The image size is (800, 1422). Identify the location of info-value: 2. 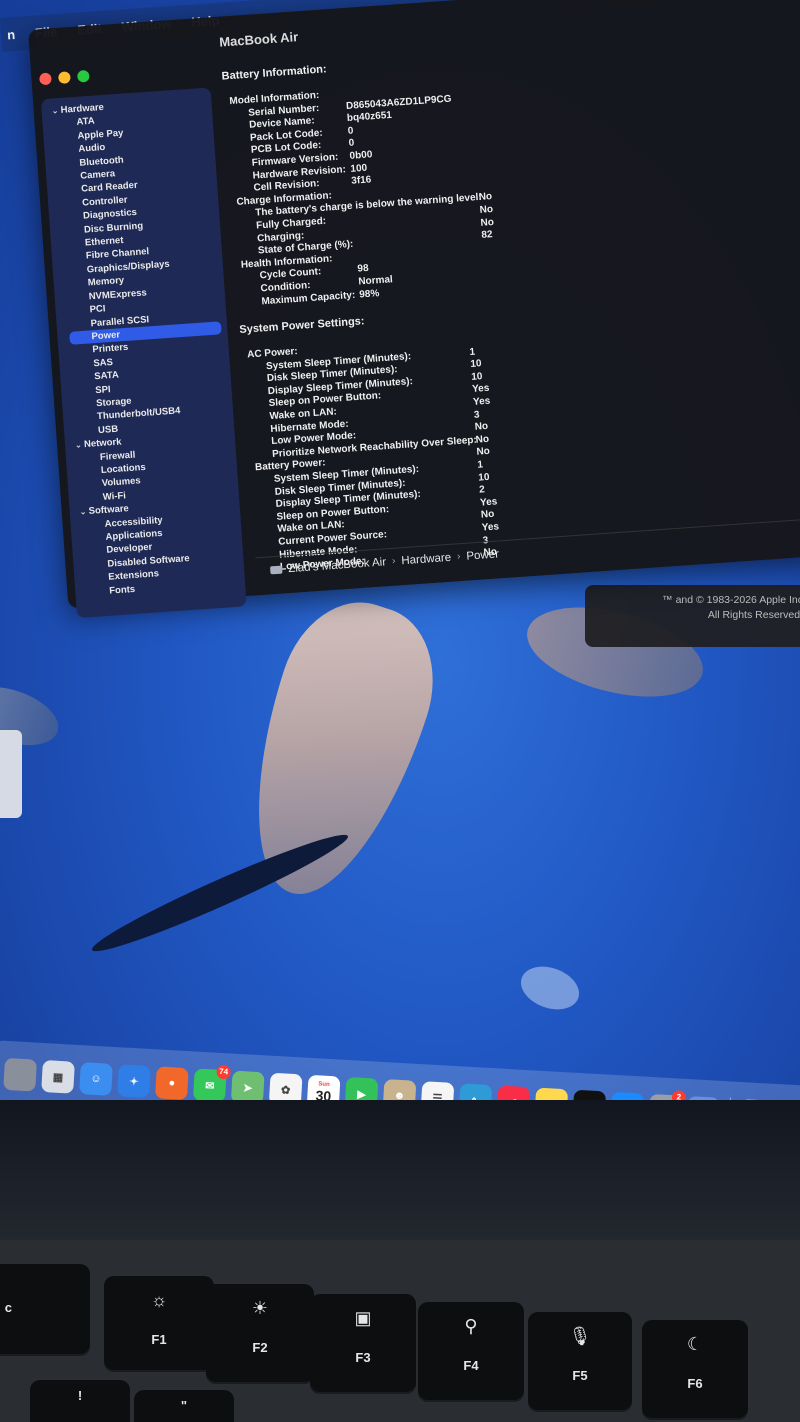
(482, 490).